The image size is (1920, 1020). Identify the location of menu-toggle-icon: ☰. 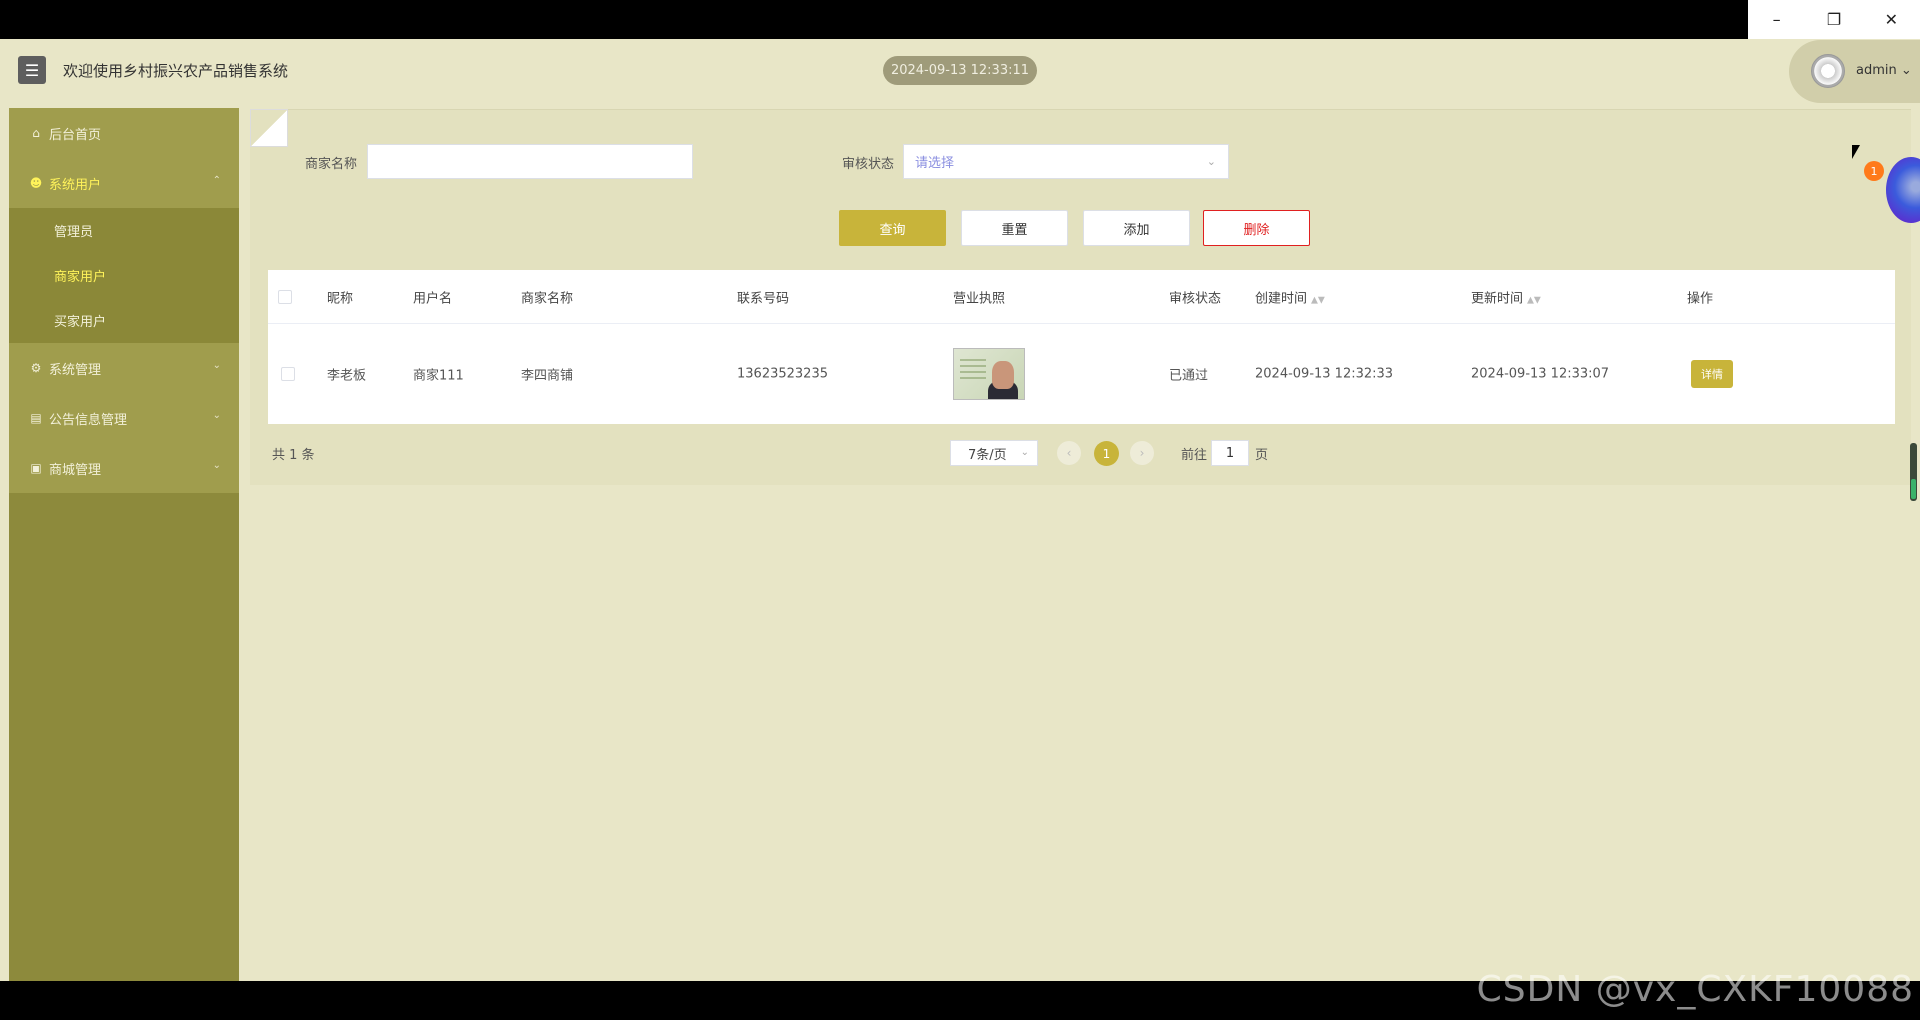
(32, 70).